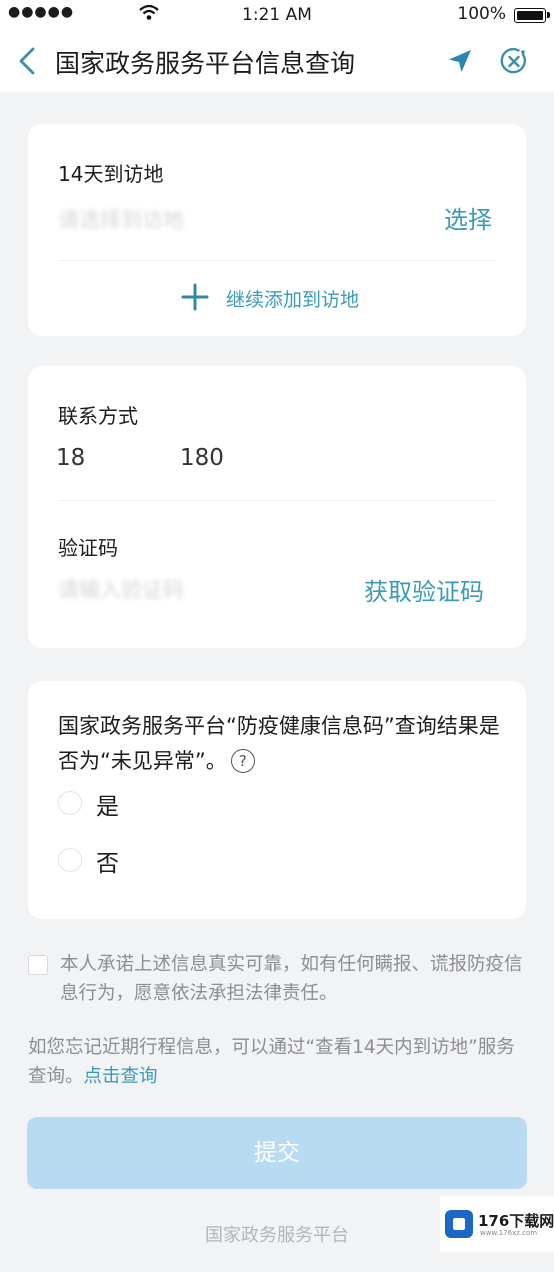 The image size is (554, 1272). What do you see at coordinates (121, 1076) in the screenshot?
I see `query-link: 点击查询` at bounding box center [121, 1076].